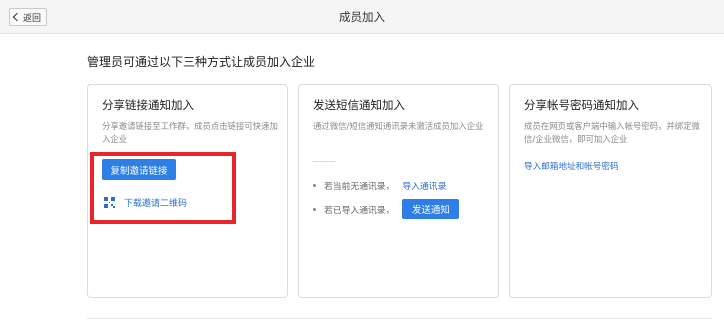 The width and height of the screenshot is (724, 325). I want to click on highlight-box, so click(163, 188).